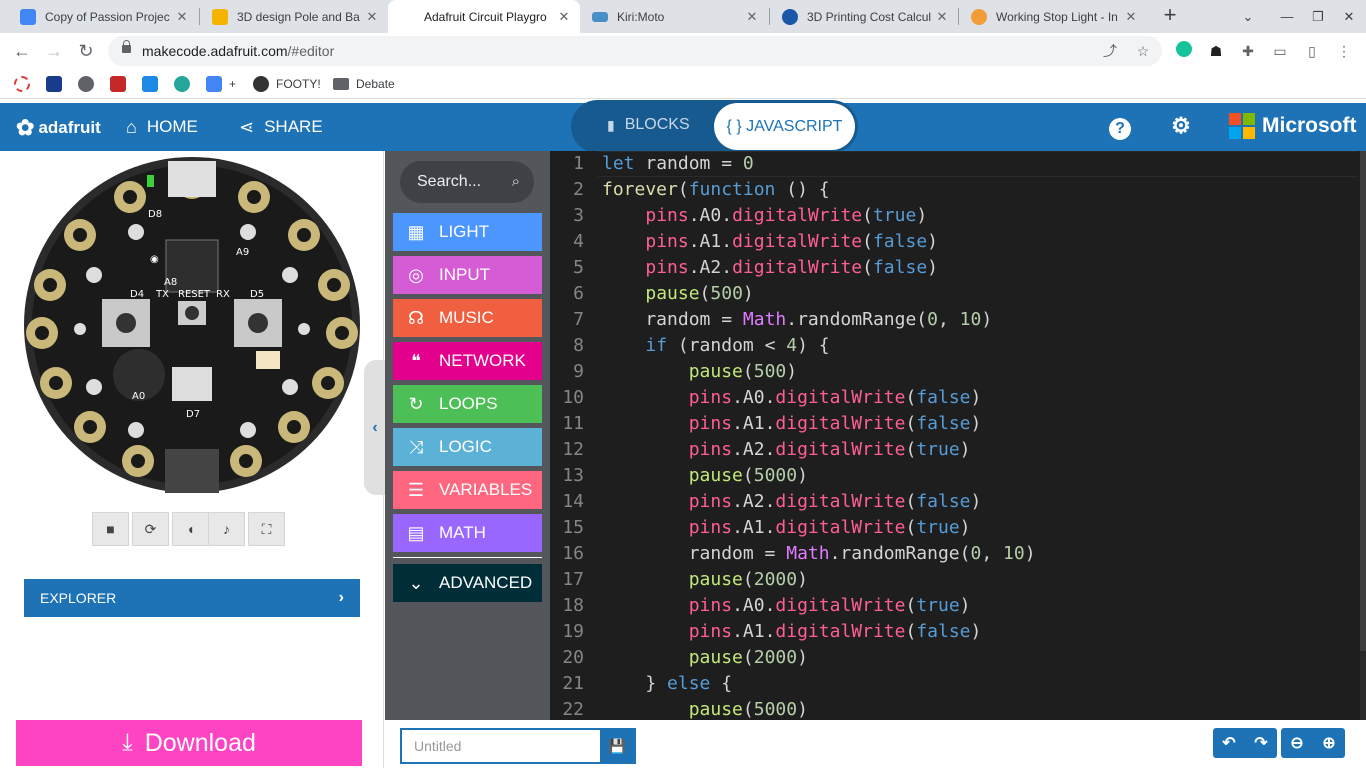 The height and width of the screenshot is (768, 1366). What do you see at coordinates (864, 16) in the screenshot?
I see `browser-tab: 3D Printing Cost Calcul ✕` at bounding box center [864, 16].